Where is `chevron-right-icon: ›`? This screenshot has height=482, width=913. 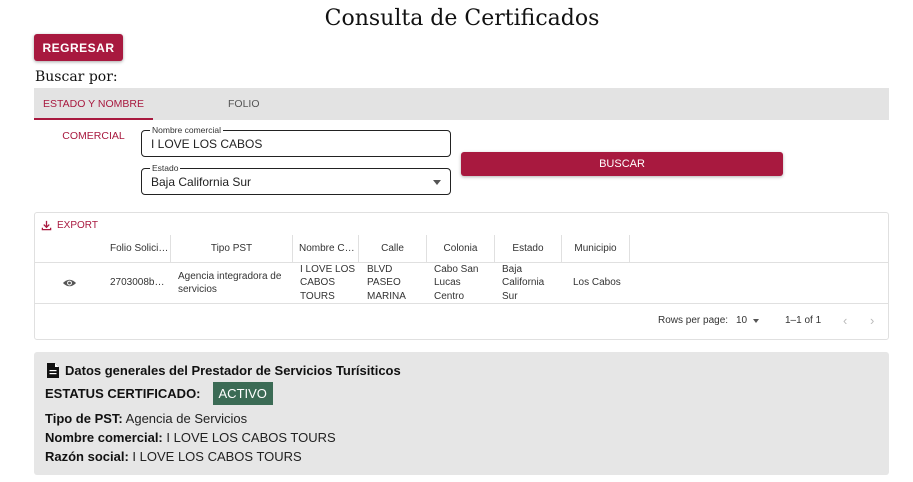
chevron-right-icon: › is located at coordinates (872, 320).